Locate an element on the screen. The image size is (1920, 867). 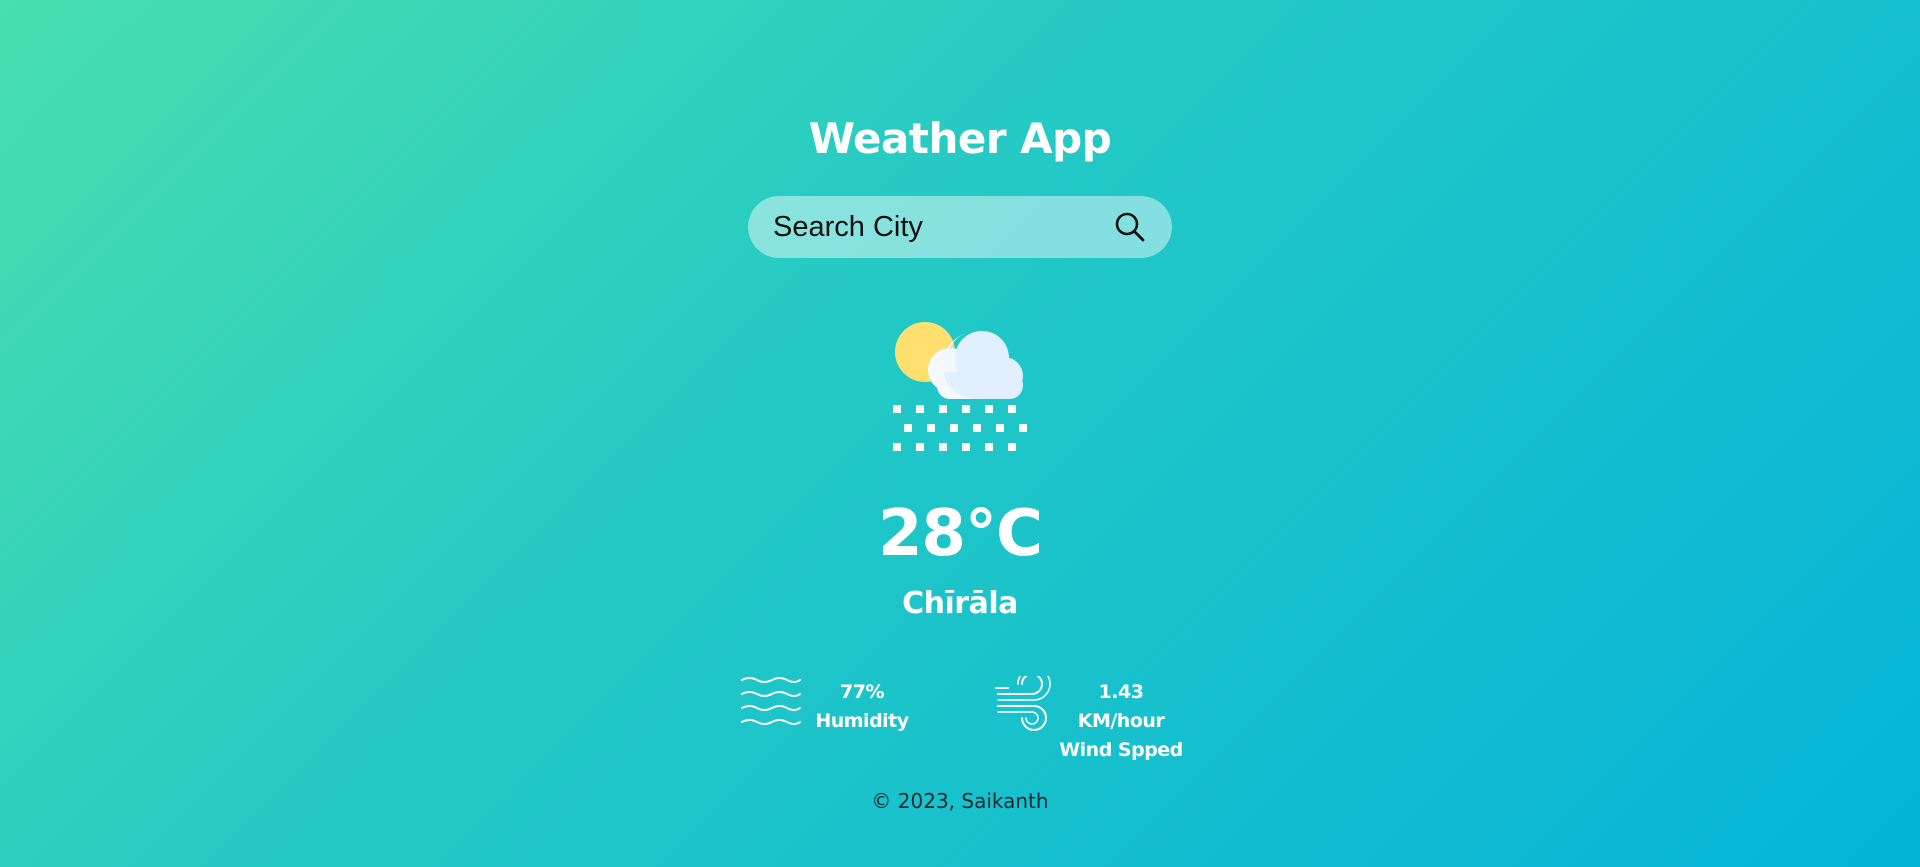
wind-detail: 1.43 KM/hour Wind Spped is located at coordinates (1094, 716).